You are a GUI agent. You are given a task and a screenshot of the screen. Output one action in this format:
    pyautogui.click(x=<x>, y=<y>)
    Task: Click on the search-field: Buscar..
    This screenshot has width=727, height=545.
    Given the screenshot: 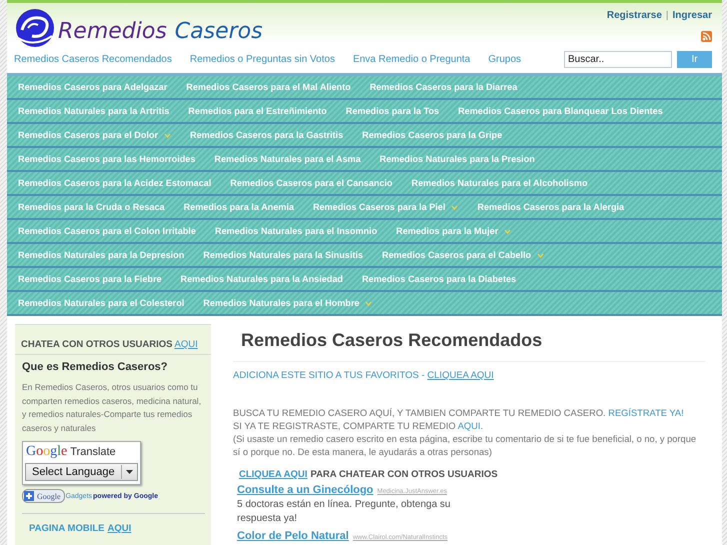 What is the action you would take?
    pyautogui.click(x=618, y=59)
    